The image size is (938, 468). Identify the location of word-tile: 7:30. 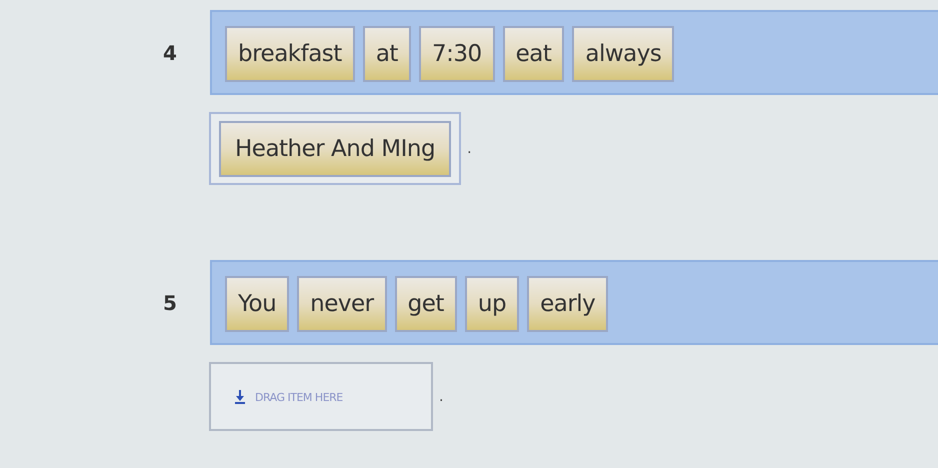
(456, 54).